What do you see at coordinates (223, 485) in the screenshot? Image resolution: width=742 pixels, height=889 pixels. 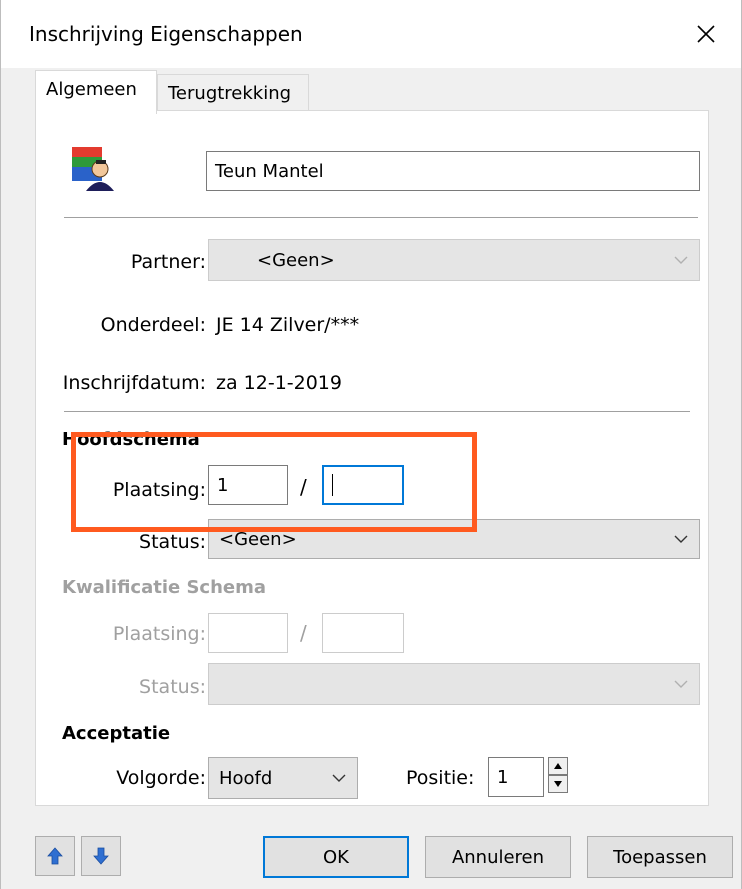 I see `hoofdschema-plaatsing-value: 1` at bounding box center [223, 485].